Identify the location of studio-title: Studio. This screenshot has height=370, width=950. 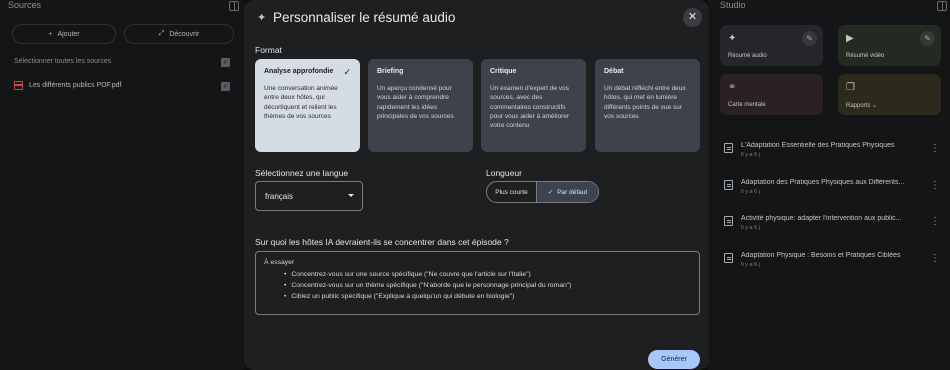
(733, 5).